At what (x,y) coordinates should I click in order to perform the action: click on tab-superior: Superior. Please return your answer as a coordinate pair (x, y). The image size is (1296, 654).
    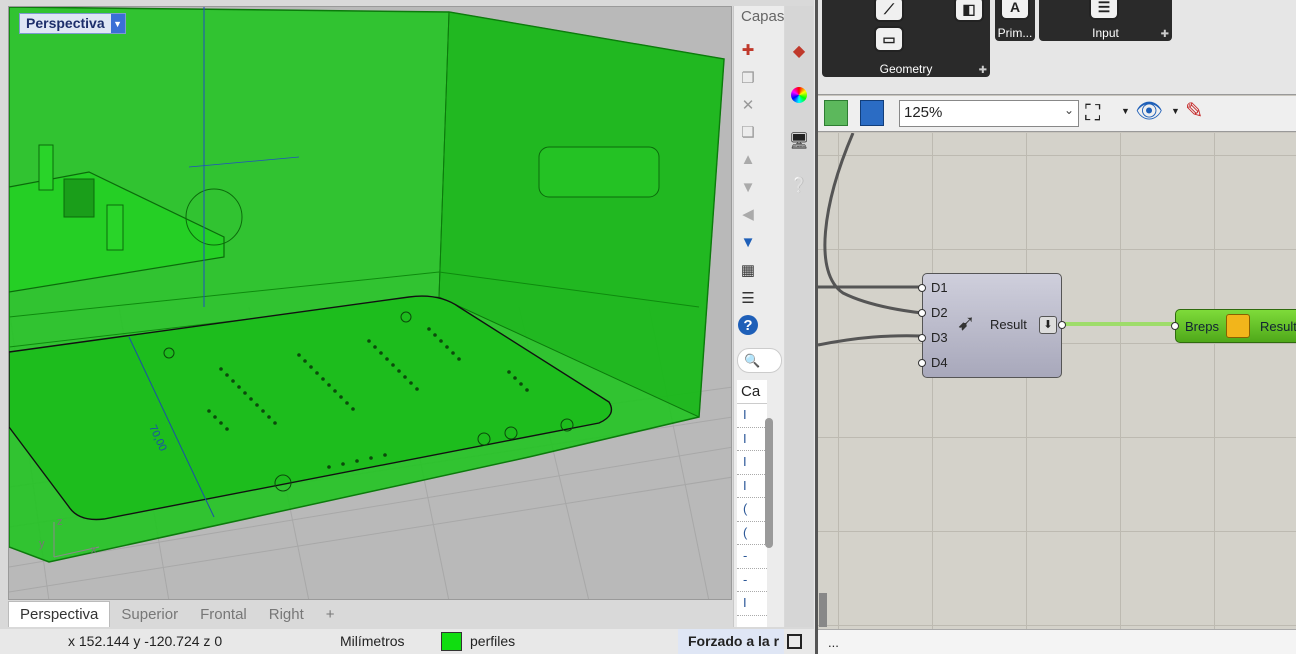
    Looking at the image, I should click on (149, 614).